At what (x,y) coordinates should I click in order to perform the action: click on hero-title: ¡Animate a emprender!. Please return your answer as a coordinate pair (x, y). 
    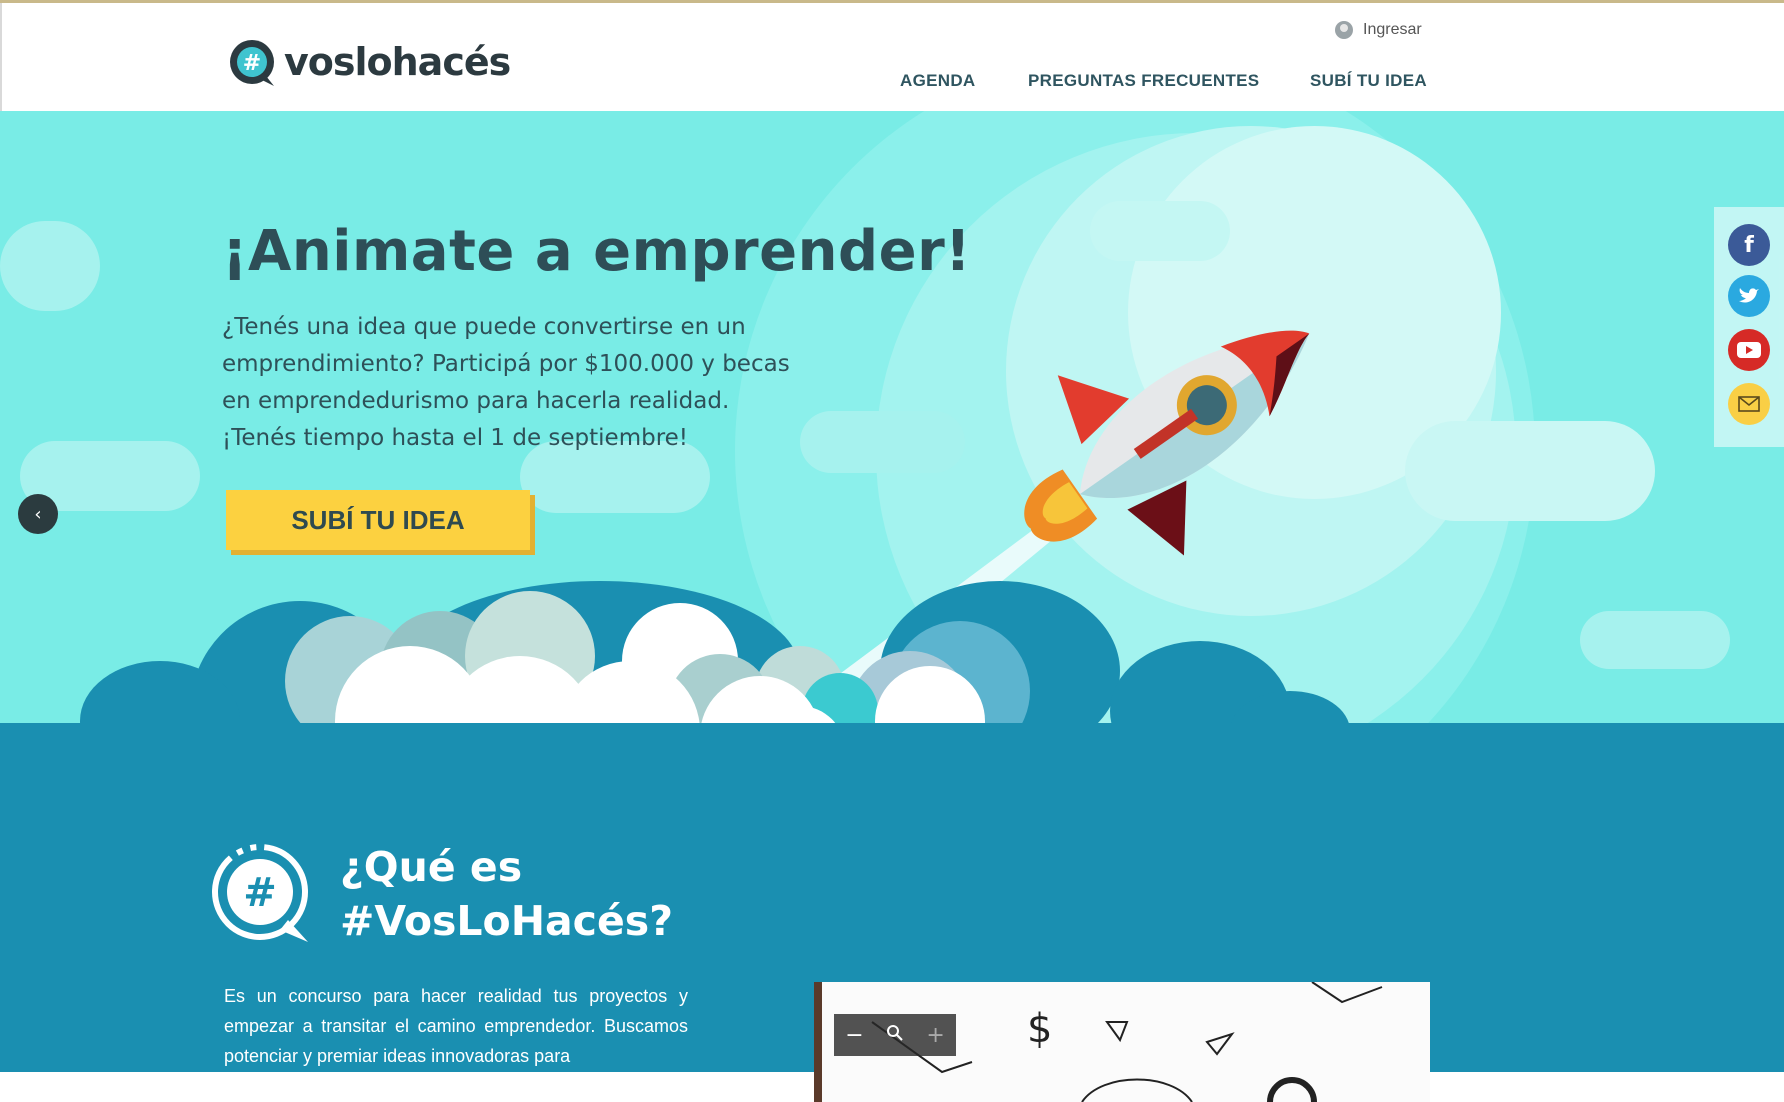
    Looking at the image, I should click on (597, 251).